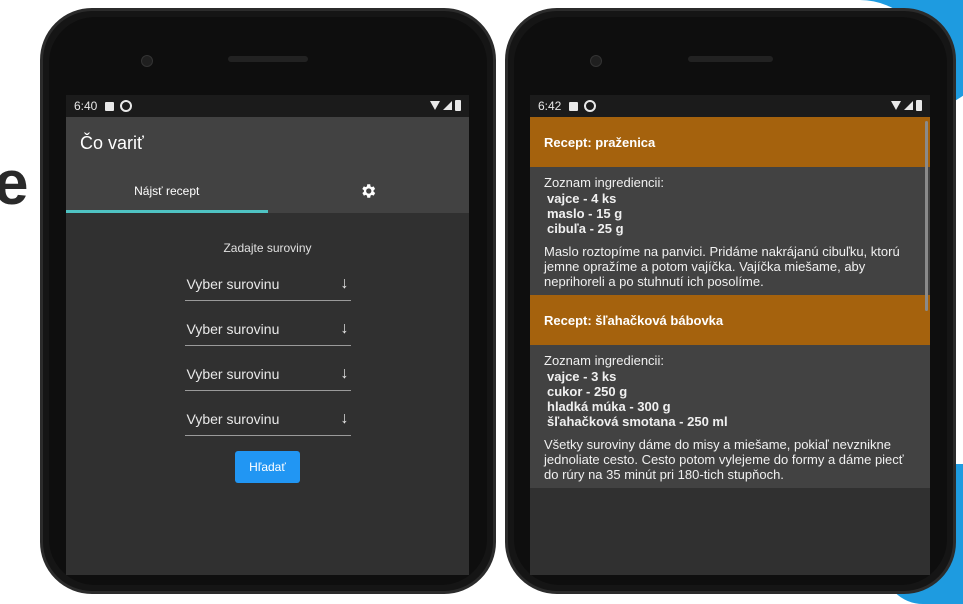 The width and height of the screenshot is (963, 604). I want to click on form-title: Zadajte suroviny, so click(267, 248).